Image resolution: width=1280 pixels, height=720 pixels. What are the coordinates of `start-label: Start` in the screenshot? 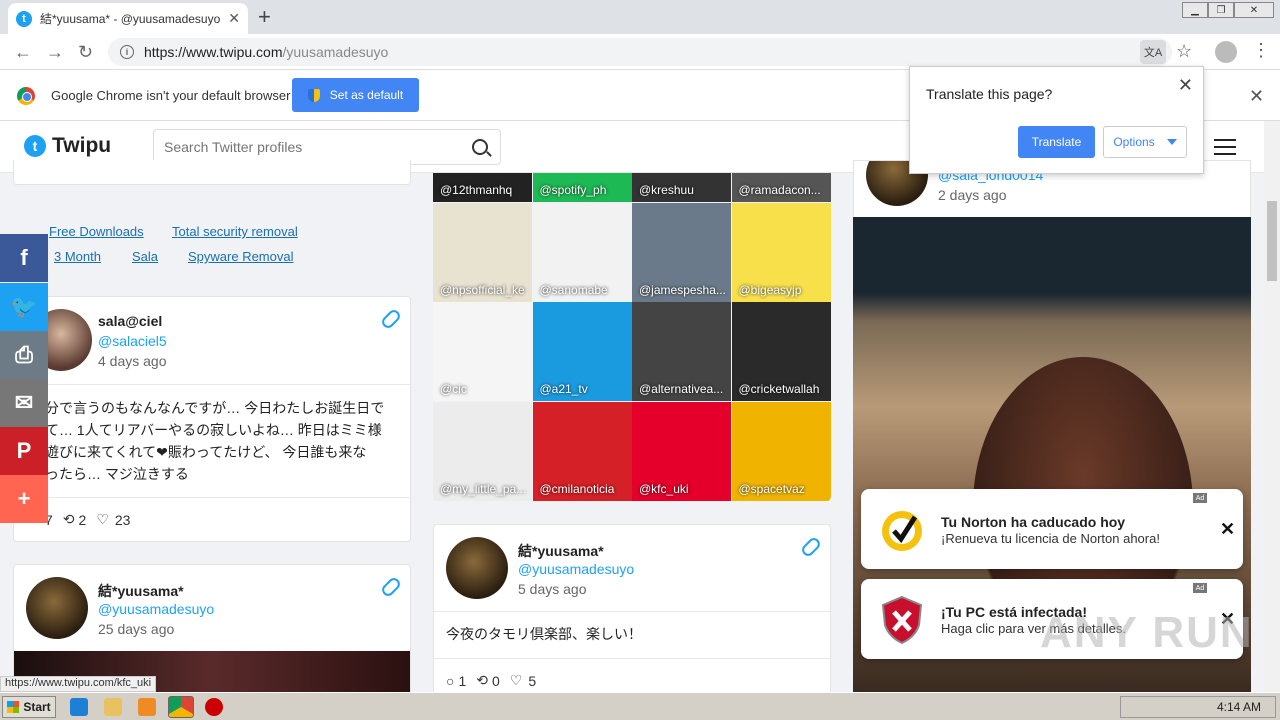 It's located at (37, 707).